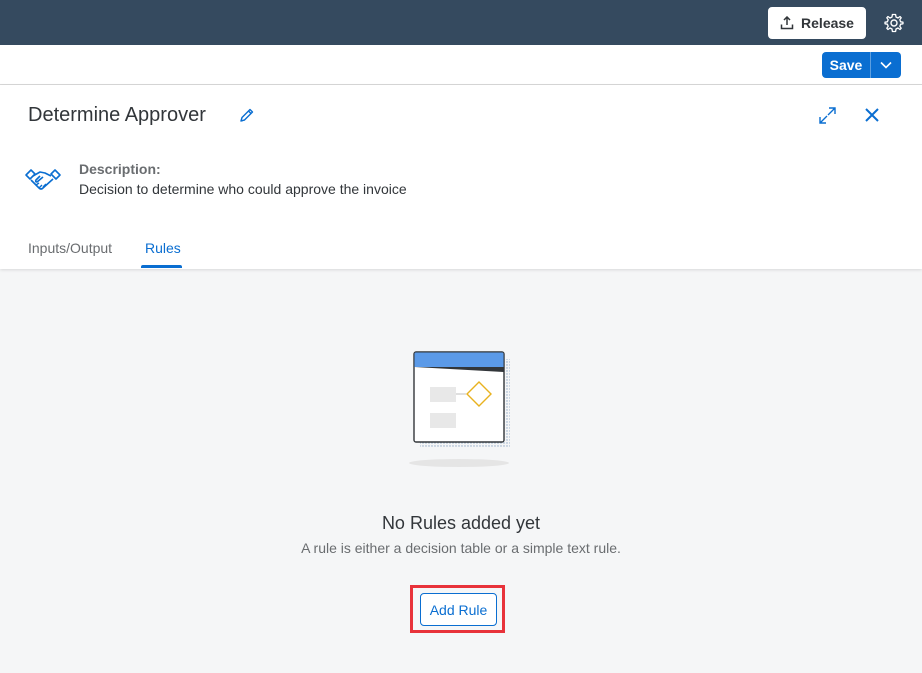 The image size is (922, 673). What do you see at coordinates (70, 248) in the screenshot?
I see `tab-inputs-output: Inputs/Output` at bounding box center [70, 248].